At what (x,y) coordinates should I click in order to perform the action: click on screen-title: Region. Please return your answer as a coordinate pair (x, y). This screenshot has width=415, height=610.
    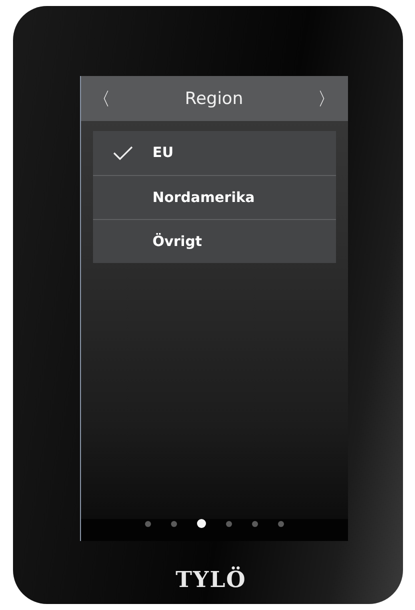
    Looking at the image, I should click on (214, 98).